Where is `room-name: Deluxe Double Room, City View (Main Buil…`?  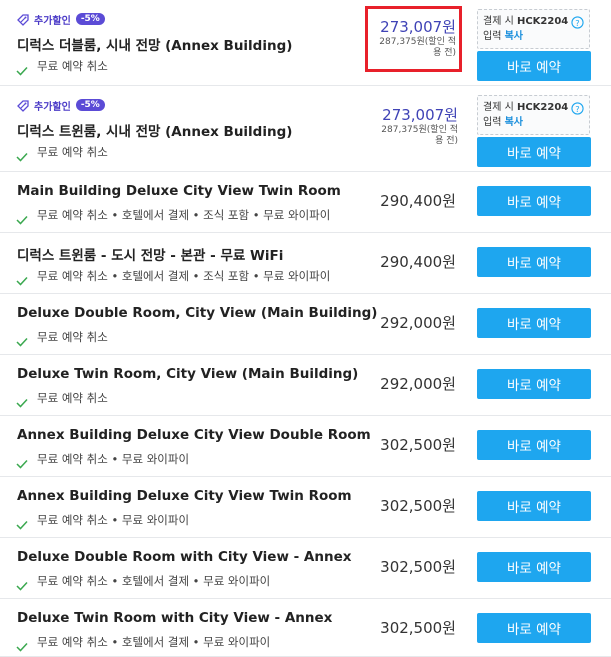
room-name: Deluxe Double Room, City View (Main Buil… is located at coordinates (197, 313).